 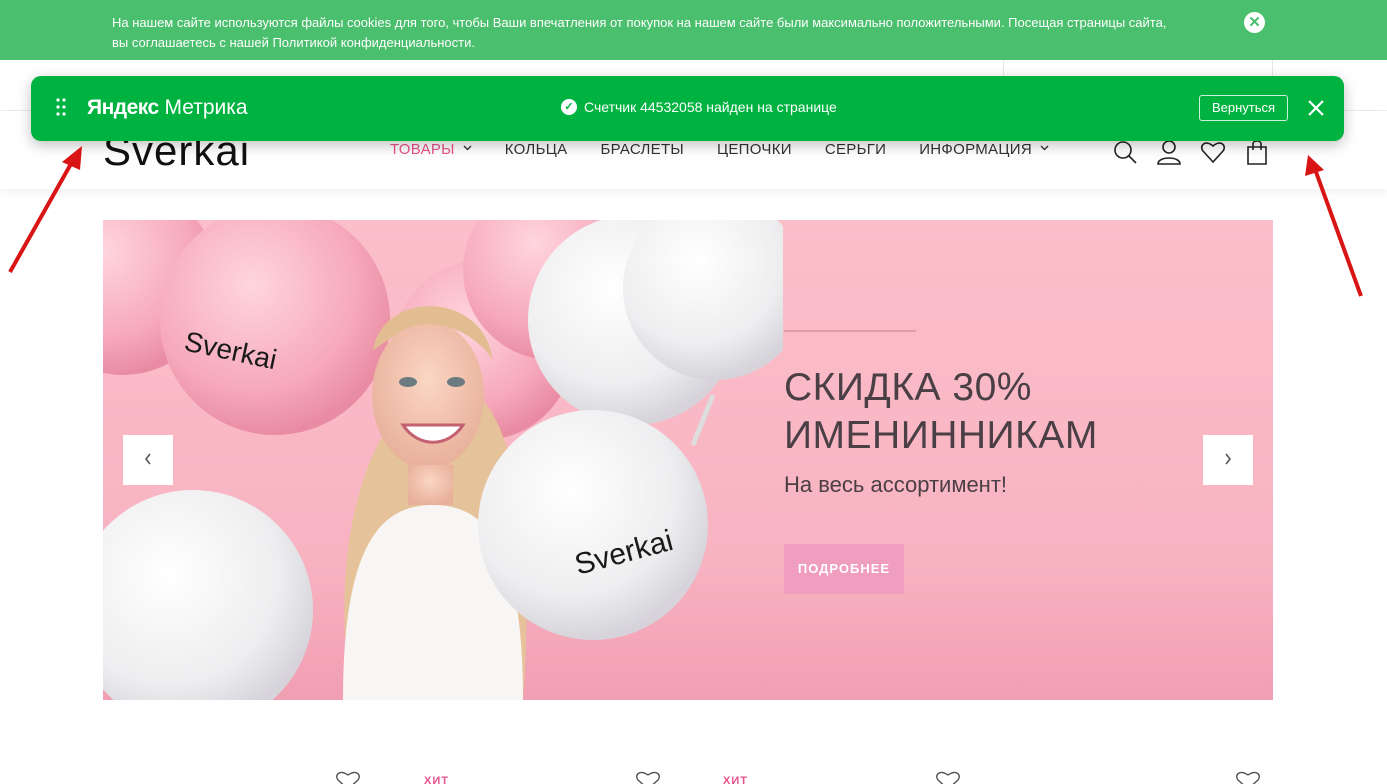 What do you see at coordinates (844, 569) in the screenshot?
I see `more-button: ПОДРОБНЕЕ` at bounding box center [844, 569].